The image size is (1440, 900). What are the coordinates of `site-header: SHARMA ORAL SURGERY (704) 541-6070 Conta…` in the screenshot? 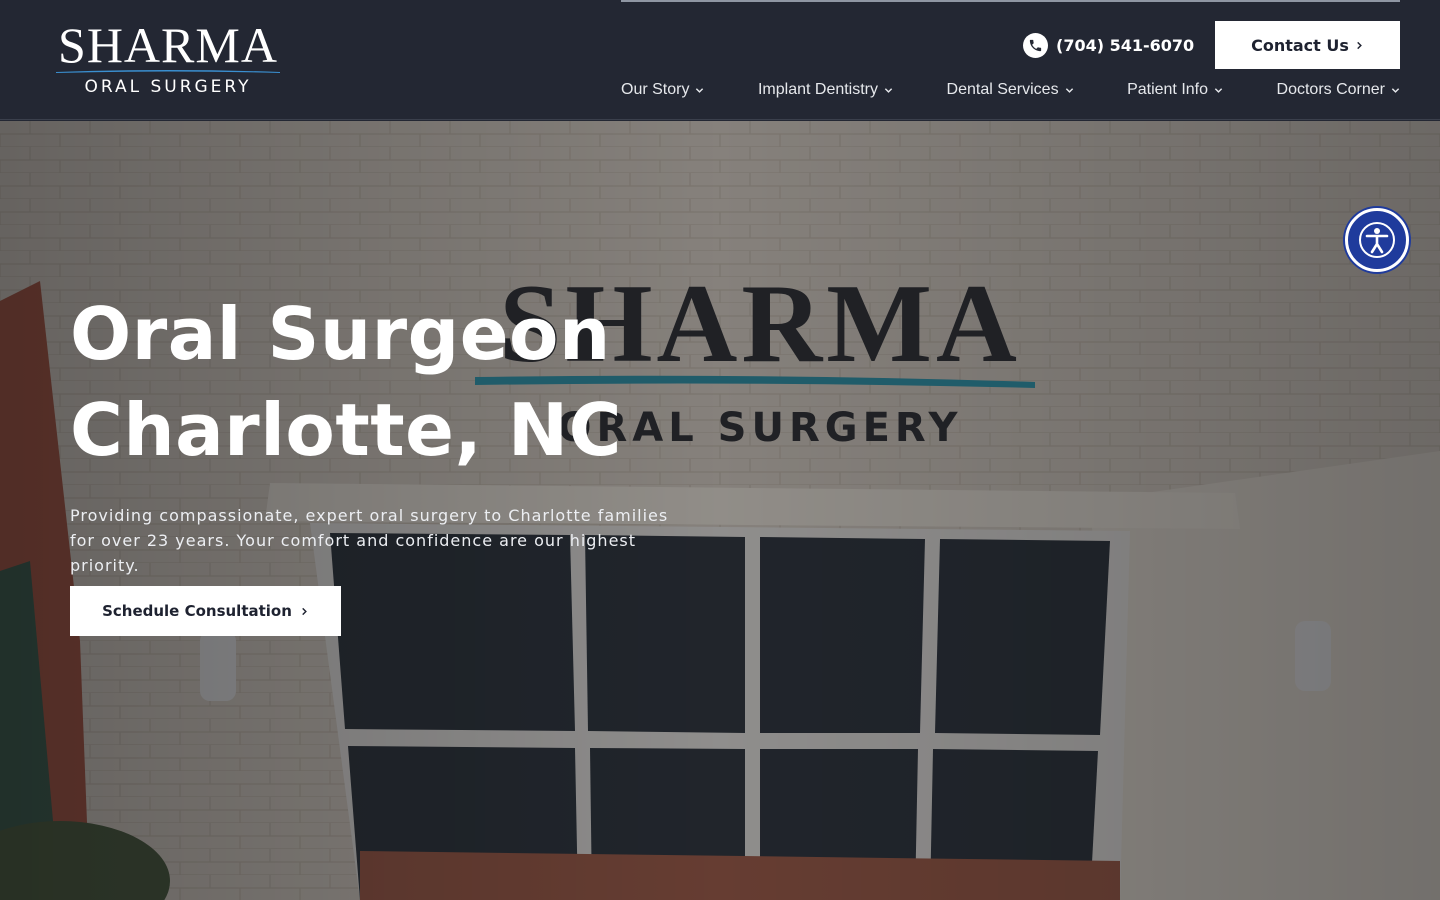 It's located at (720, 60).